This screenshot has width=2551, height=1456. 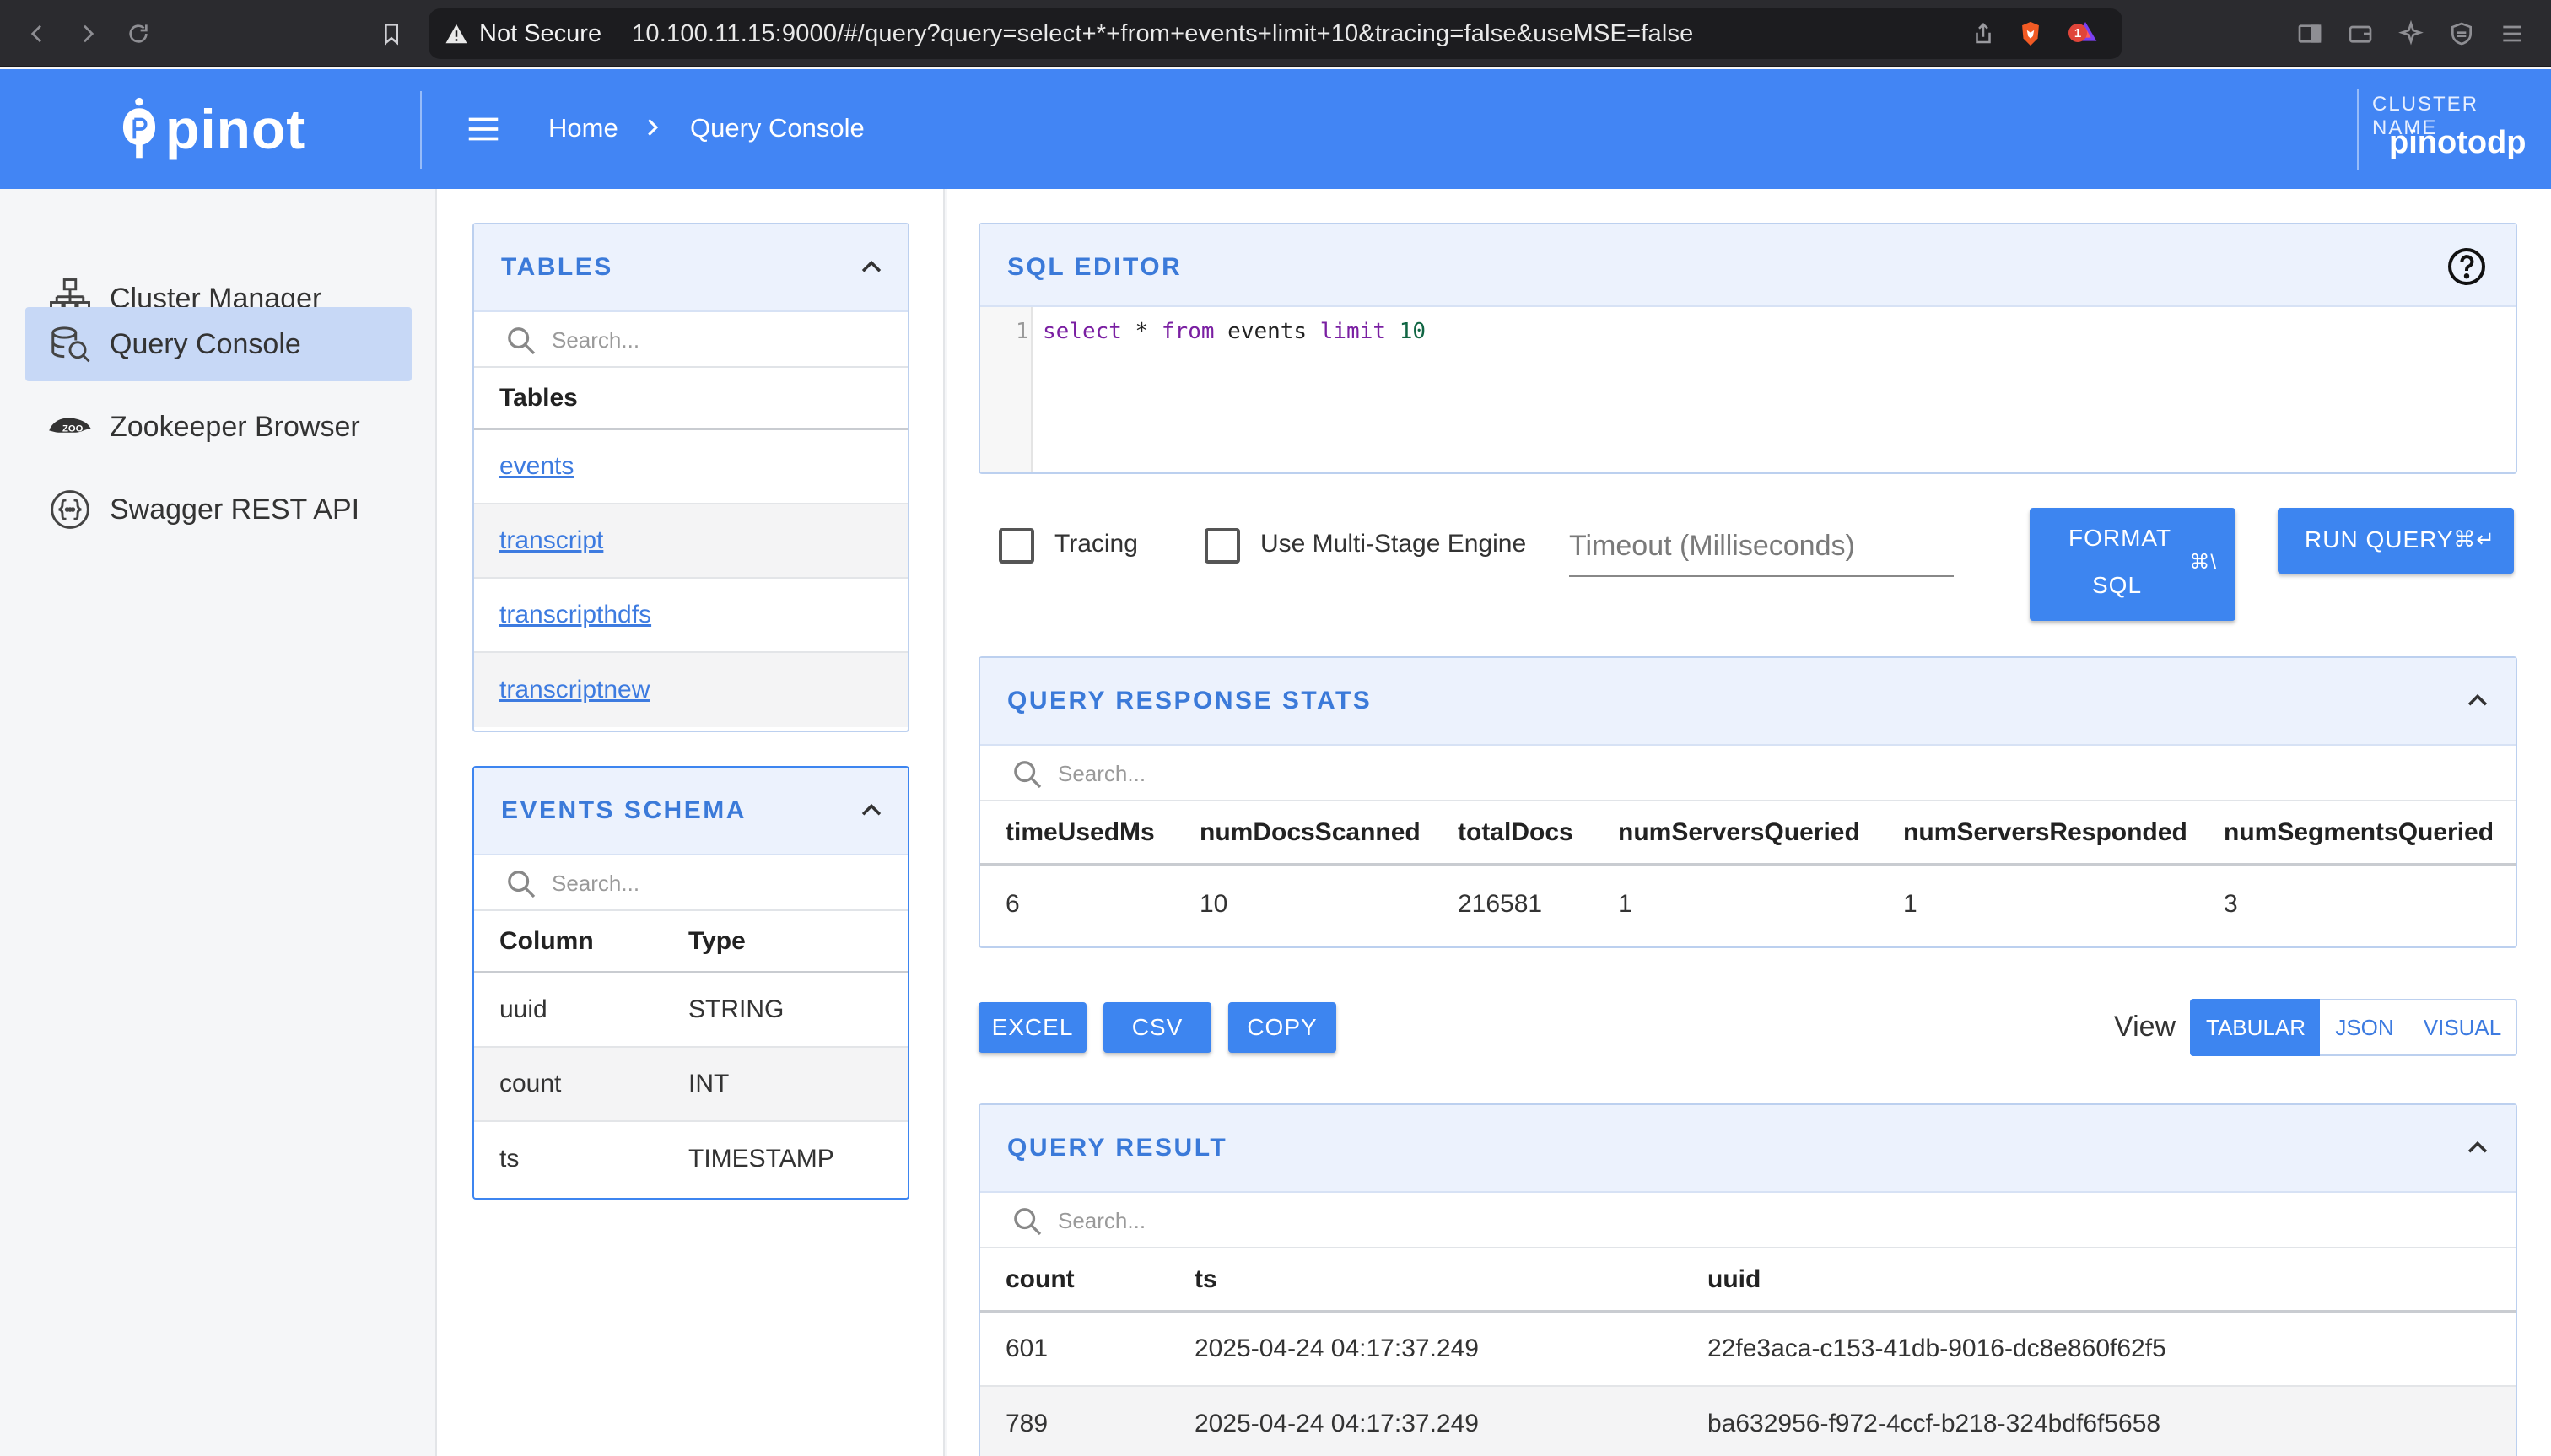 I want to click on csv-button-label: CSV, so click(x=1157, y=1027).